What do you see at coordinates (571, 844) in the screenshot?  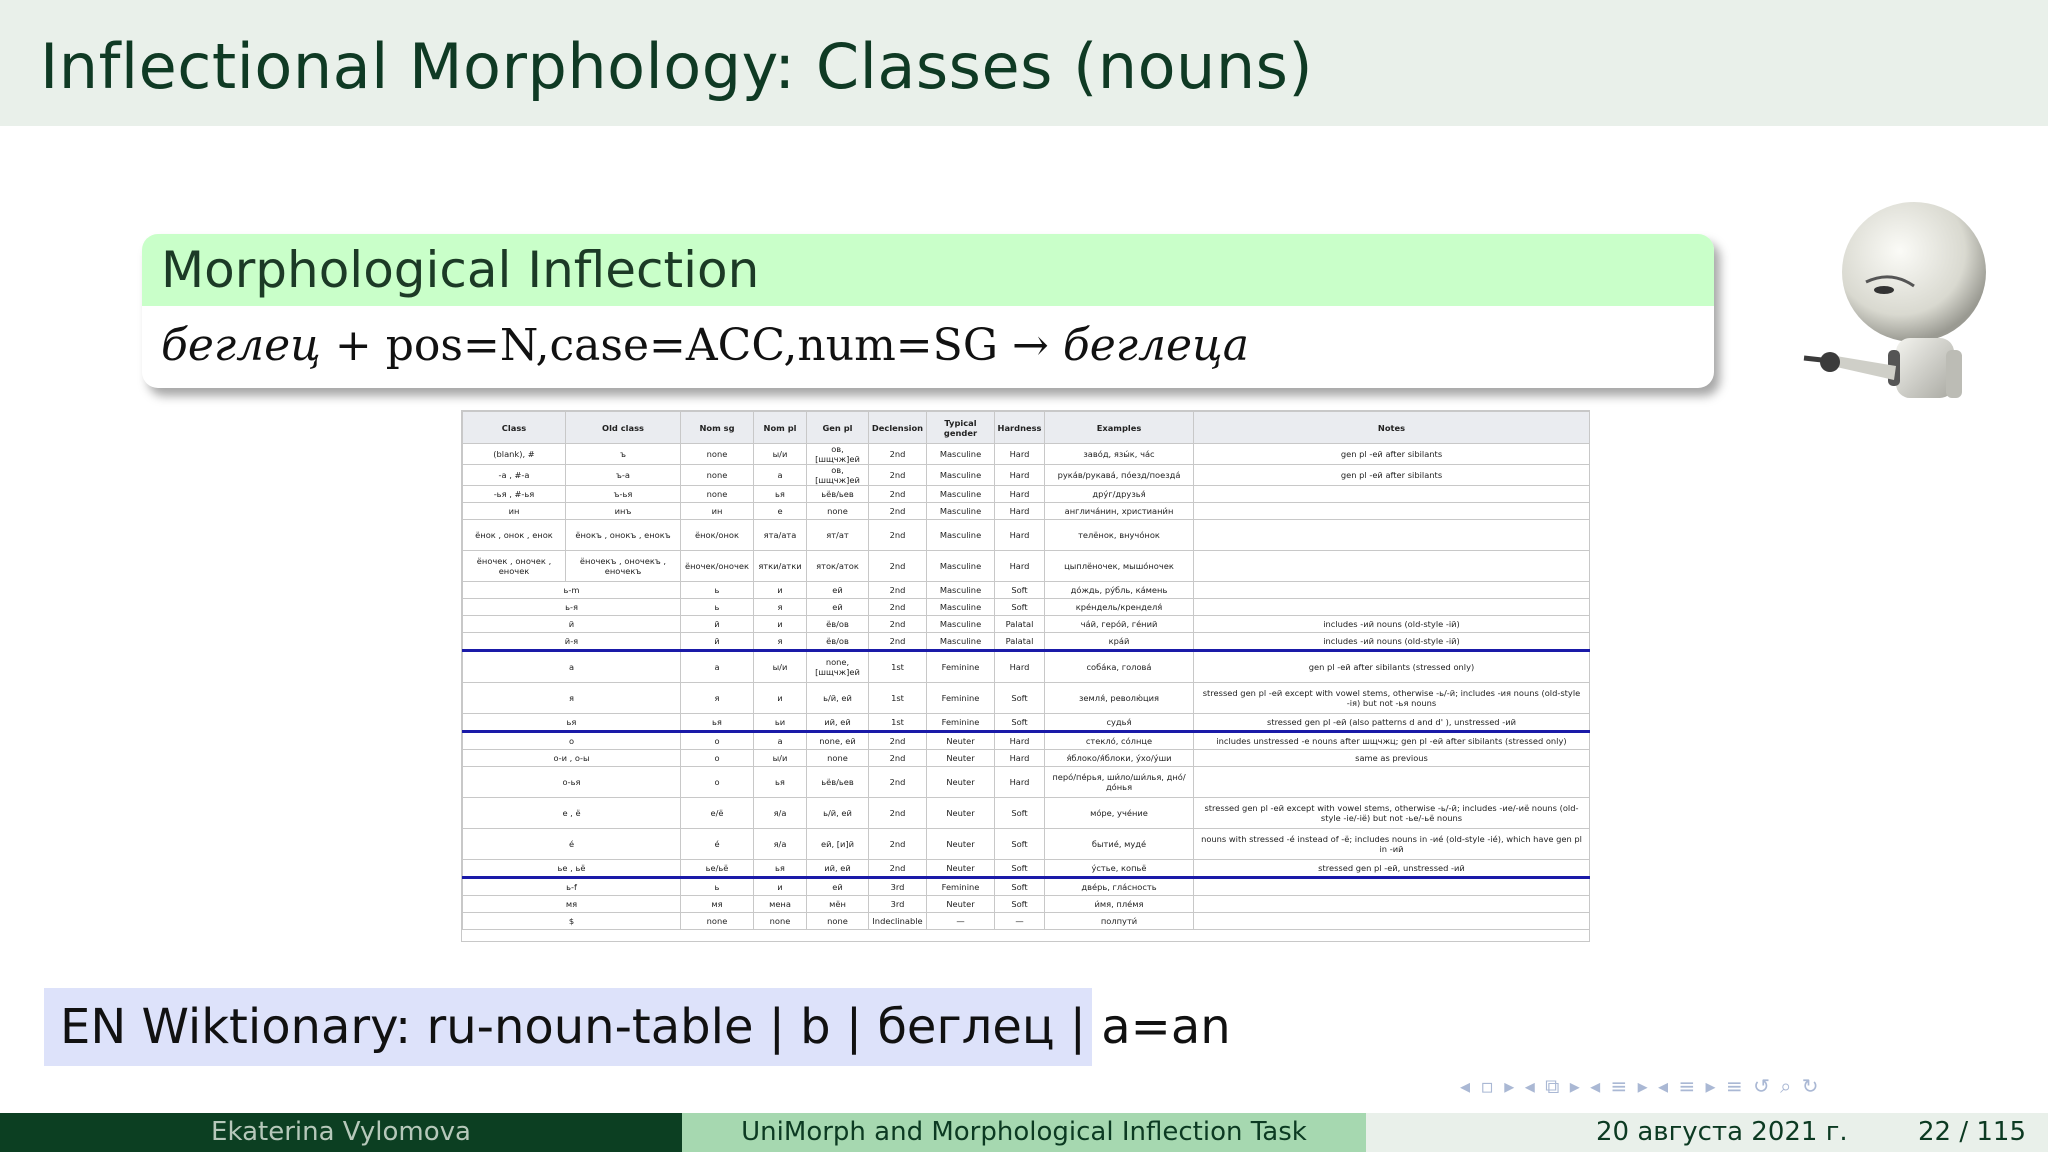 I see `table-cell: é` at bounding box center [571, 844].